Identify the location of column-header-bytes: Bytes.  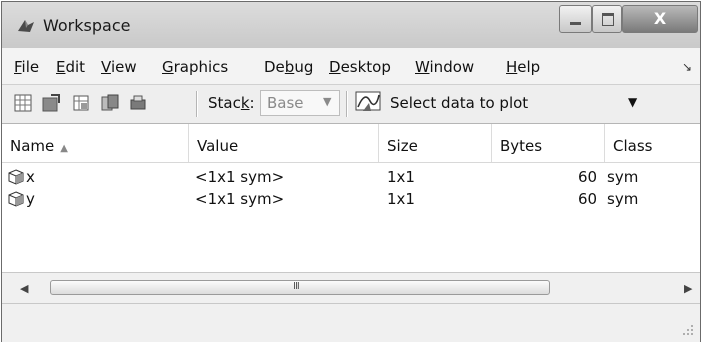
(548, 143).